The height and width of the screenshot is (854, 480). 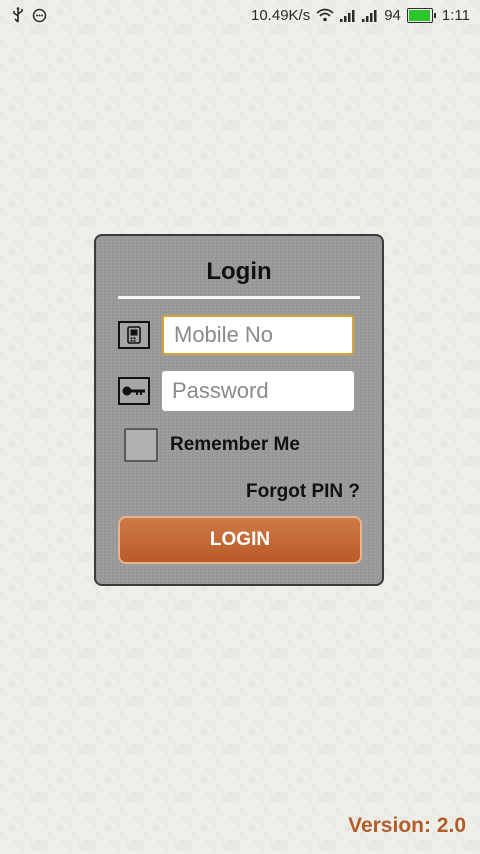 What do you see at coordinates (240, 540) in the screenshot?
I see `login-button: LOGIN` at bounding box center [240, 540].